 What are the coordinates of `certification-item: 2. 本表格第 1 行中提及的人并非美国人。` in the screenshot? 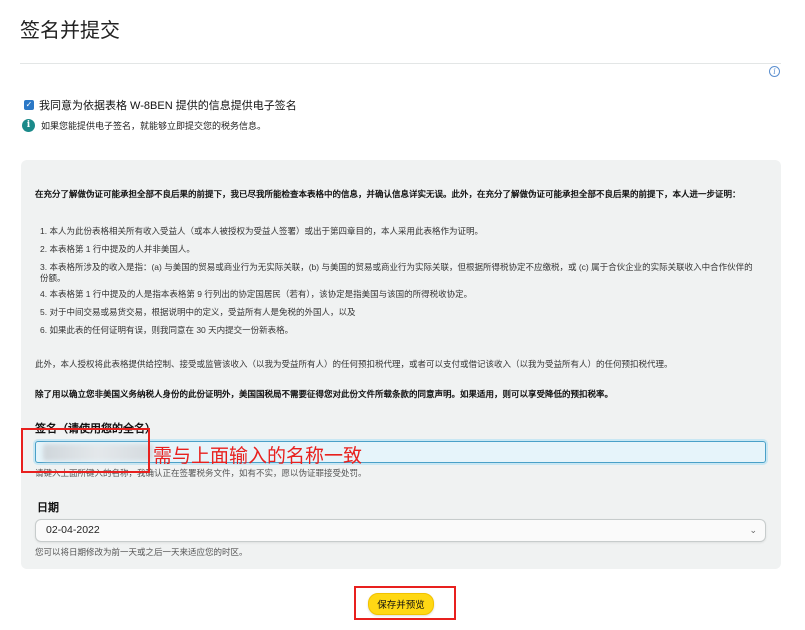 It's located at (117, 249).